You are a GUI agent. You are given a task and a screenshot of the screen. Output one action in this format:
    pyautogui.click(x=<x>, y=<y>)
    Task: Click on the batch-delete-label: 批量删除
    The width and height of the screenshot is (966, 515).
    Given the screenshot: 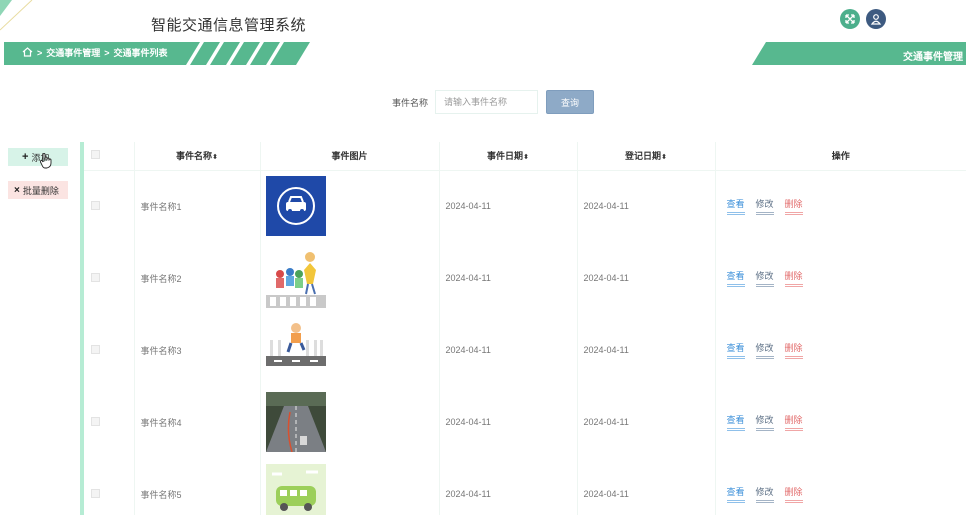 What is the action you would take?
    pyautogui.click(x=40, y=190)
    